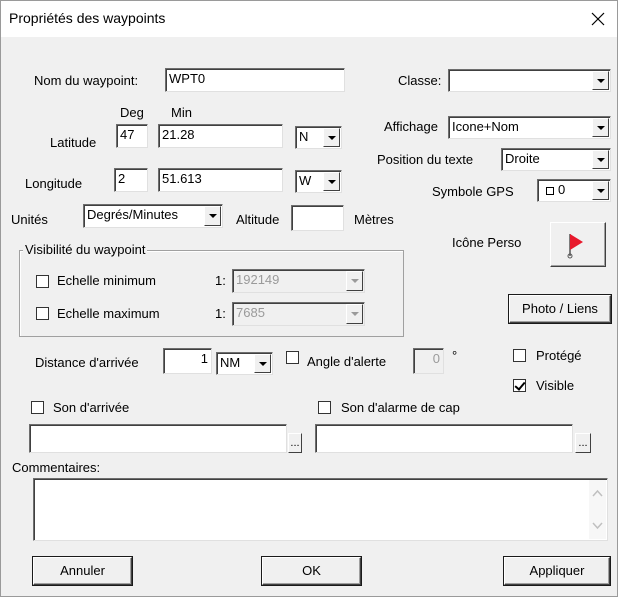 The image size is (618, 597). I want to click on icone-perso-button, so click(578, 244).